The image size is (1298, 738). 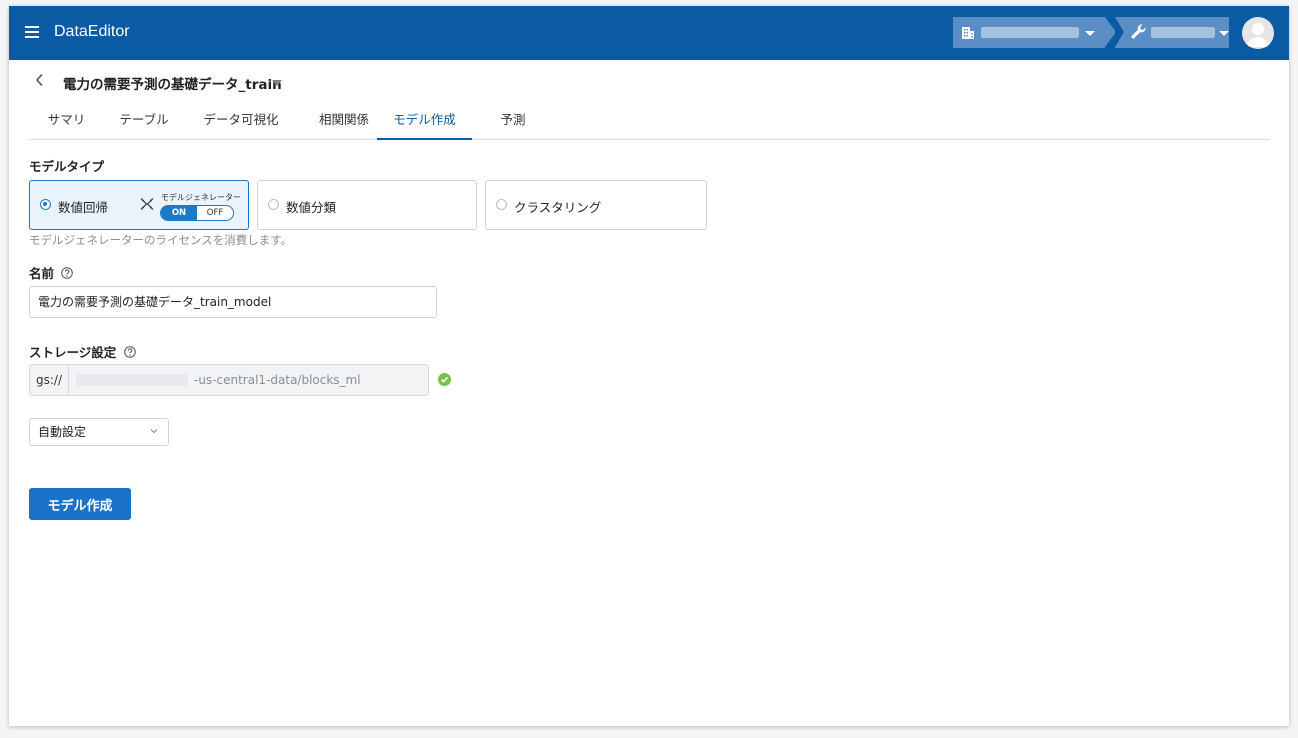 What do you see at coordinates (649, 33) in the screenshot?
I see `top-bar: DataEditor` at bounding box center [649, 33].